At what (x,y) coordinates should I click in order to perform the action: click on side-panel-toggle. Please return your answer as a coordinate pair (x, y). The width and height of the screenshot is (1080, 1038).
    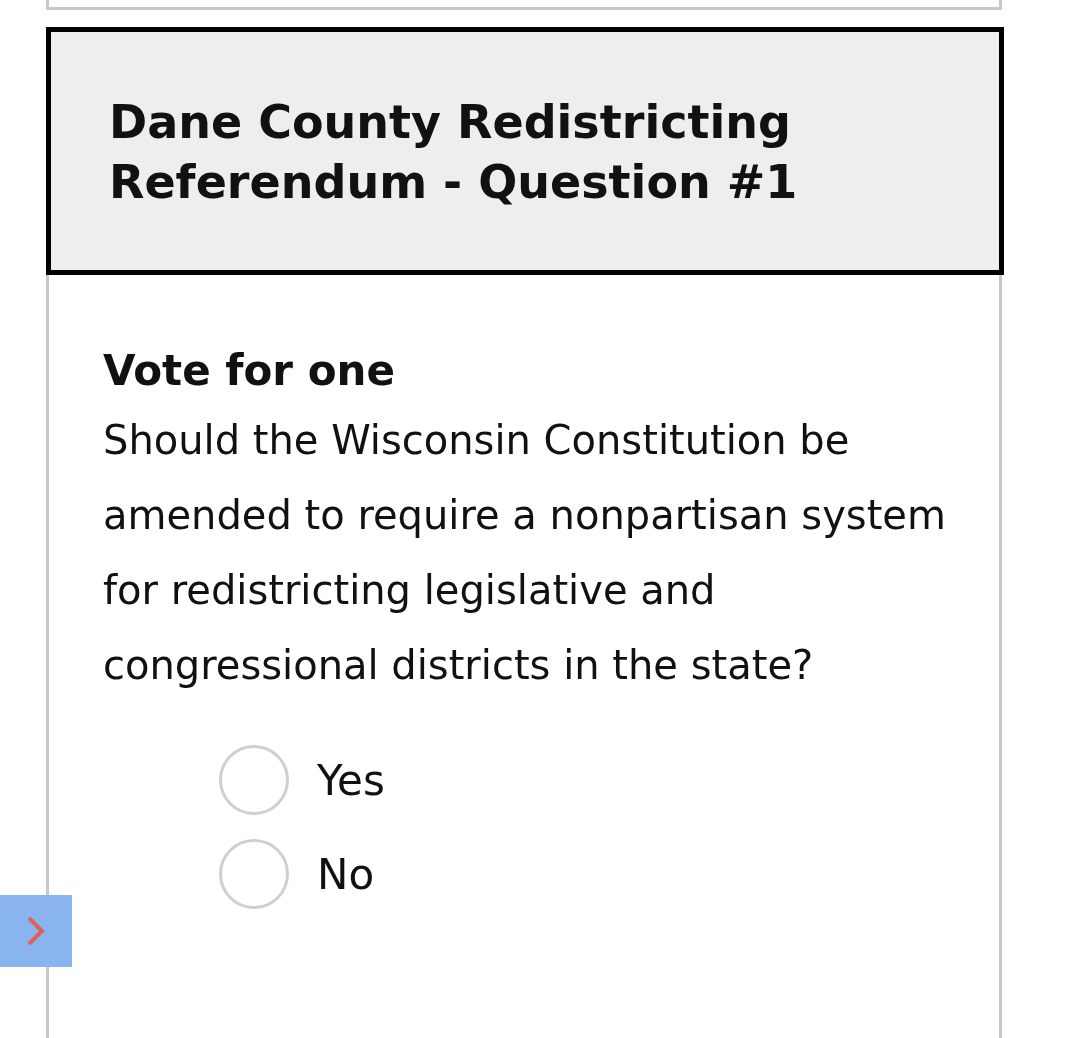
    Looking at the image, I should click on (36, 931).